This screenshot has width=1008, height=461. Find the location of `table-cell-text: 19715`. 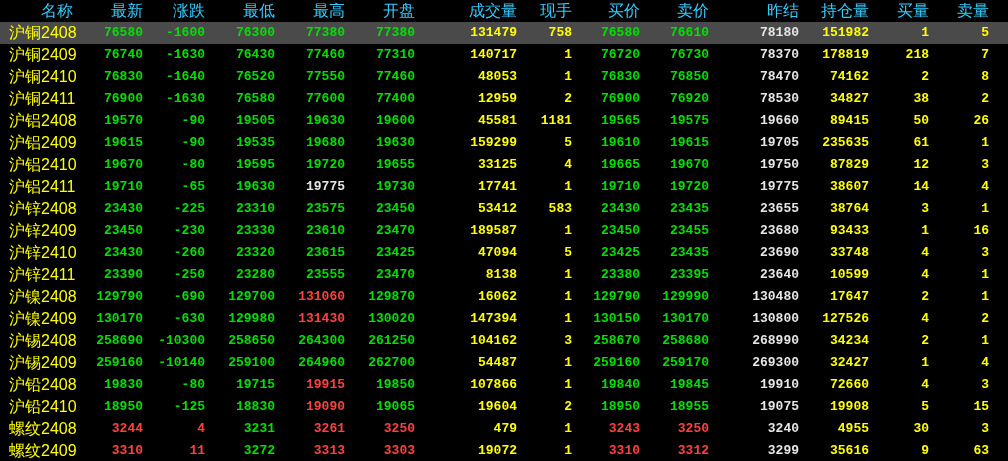

table-cell-text: 19715 is located at coordinates (255, 385).